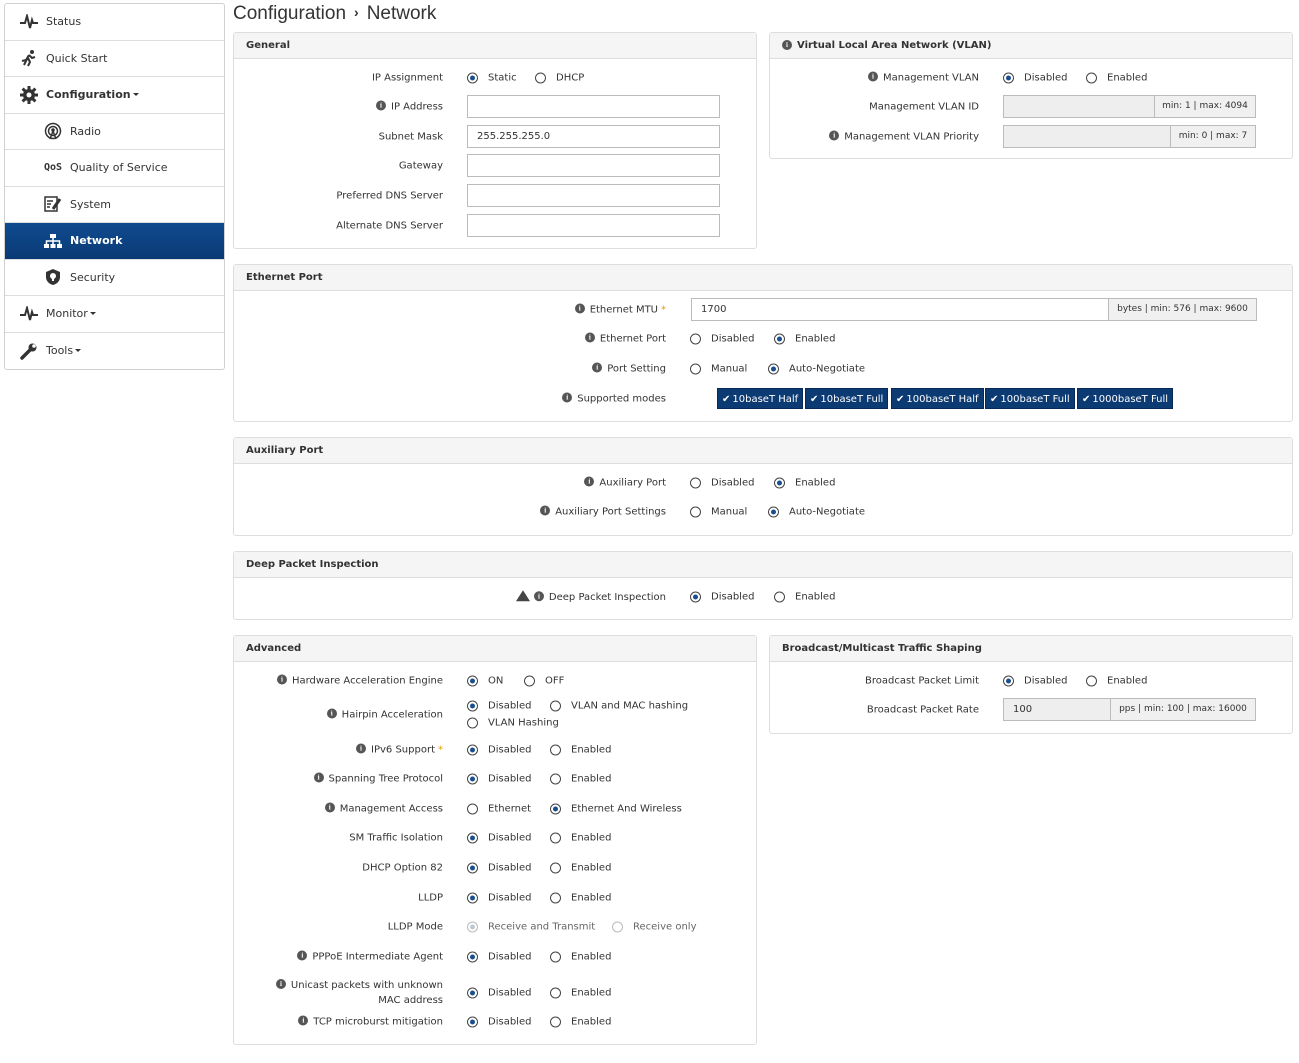 This screenshot has width=1299, height=1063. What do you see at coordinates (816, 512) in the screenshot?
I see `aux-settings-auto-radio: Auto-Negotiate` at bounding box center [816, 512].